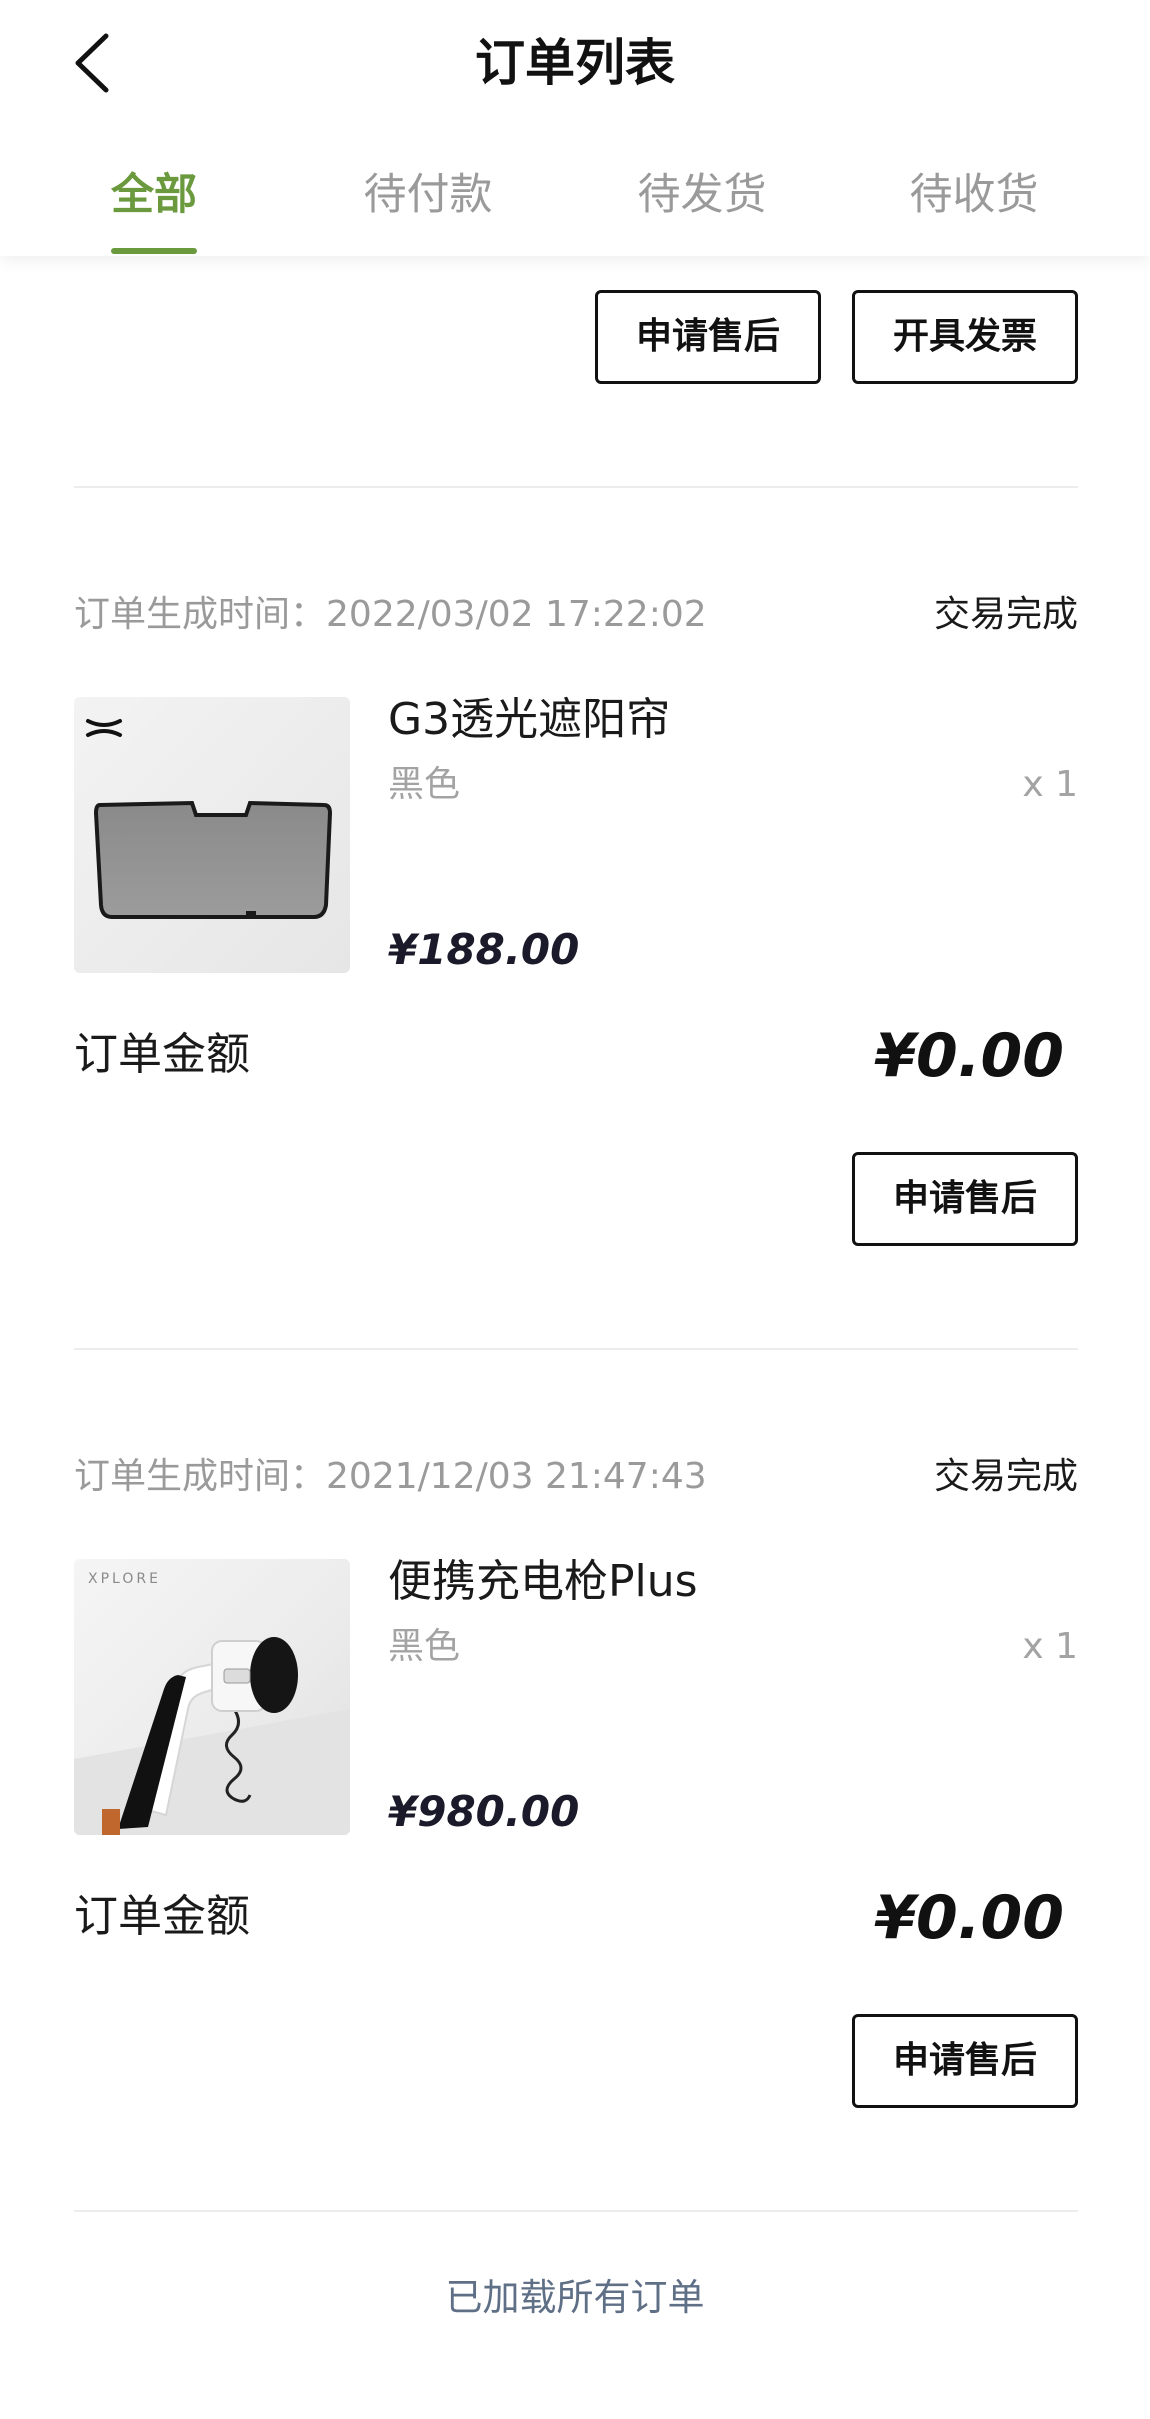 The image size is (1150, 2419). Describe the element at coordinates (428, 195) in the screenshot. I see `tab-label: 待付款` at that location.